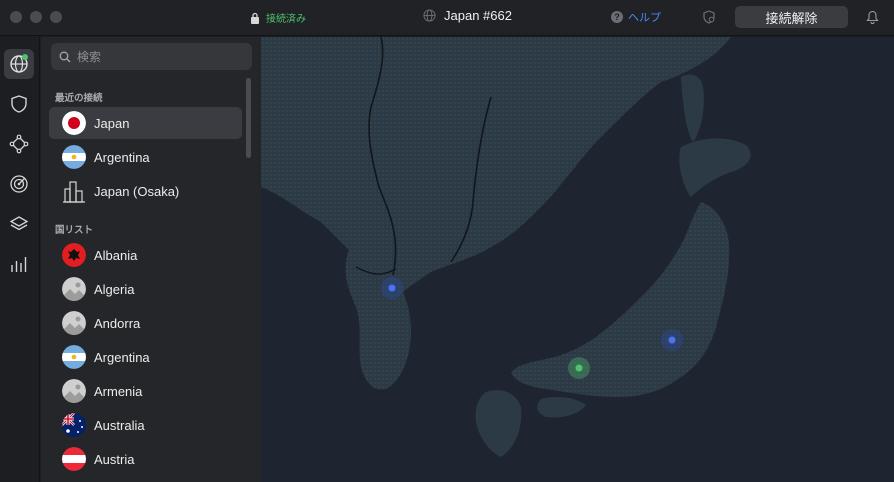 The height and width of the screenshot is (482, 894). What do you see at coordinates (114, 459) in the screenshot?
I see `country-item-label: Austria` at bounding box center [114, 459].